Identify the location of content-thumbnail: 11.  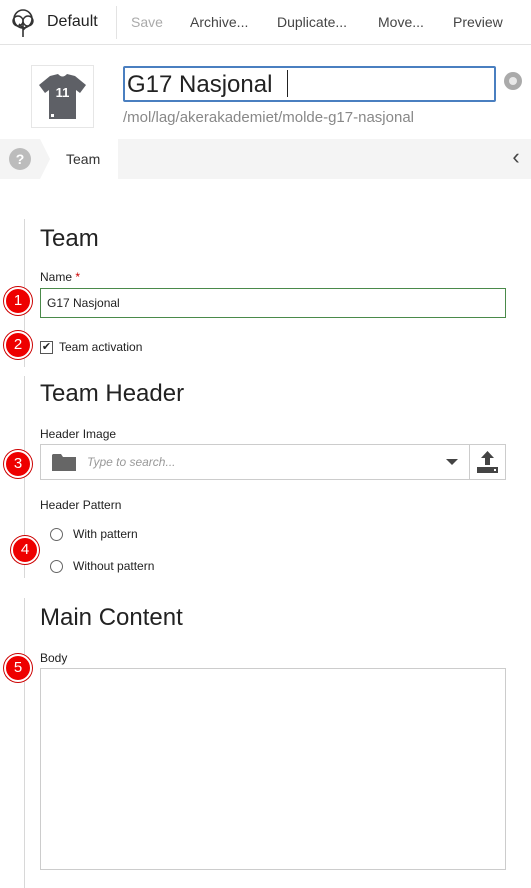
(62, 96).